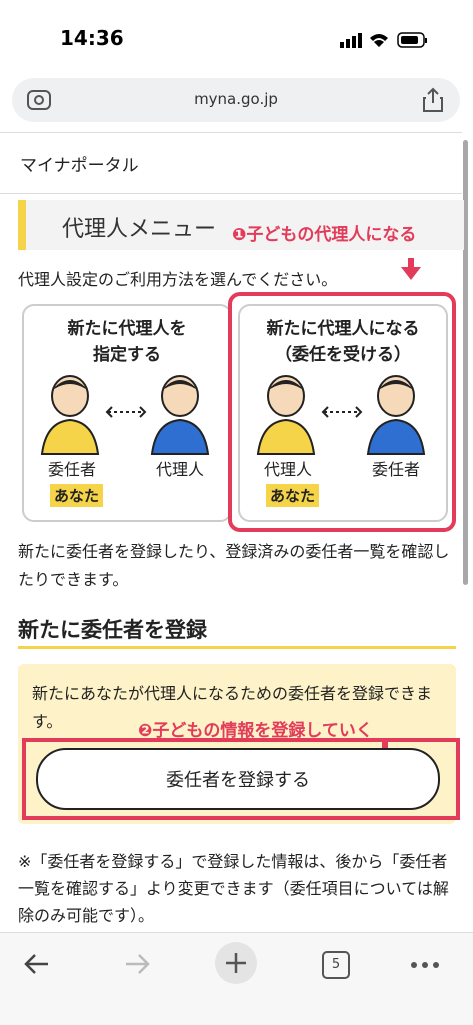  Describe the element at coordinates (71, 469) in the screenshot. I see `role-delegator: 委任者` at that location.